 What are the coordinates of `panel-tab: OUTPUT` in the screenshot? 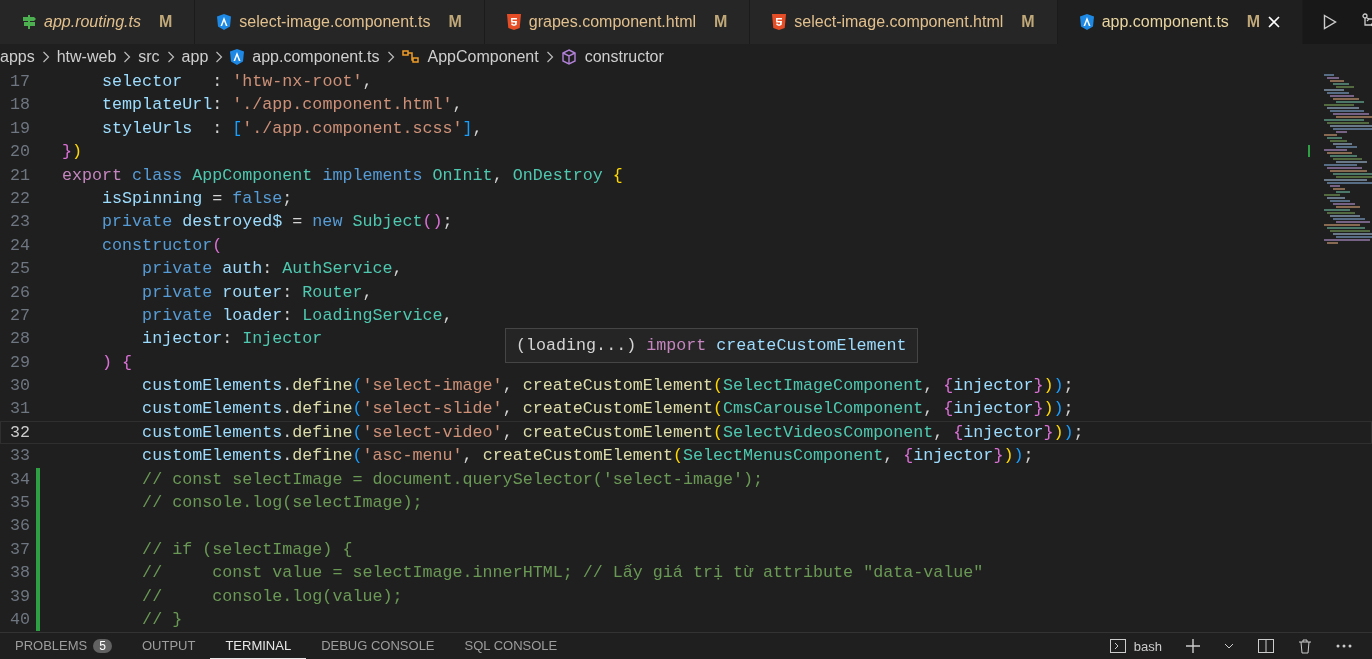 It's located at (168, 646).